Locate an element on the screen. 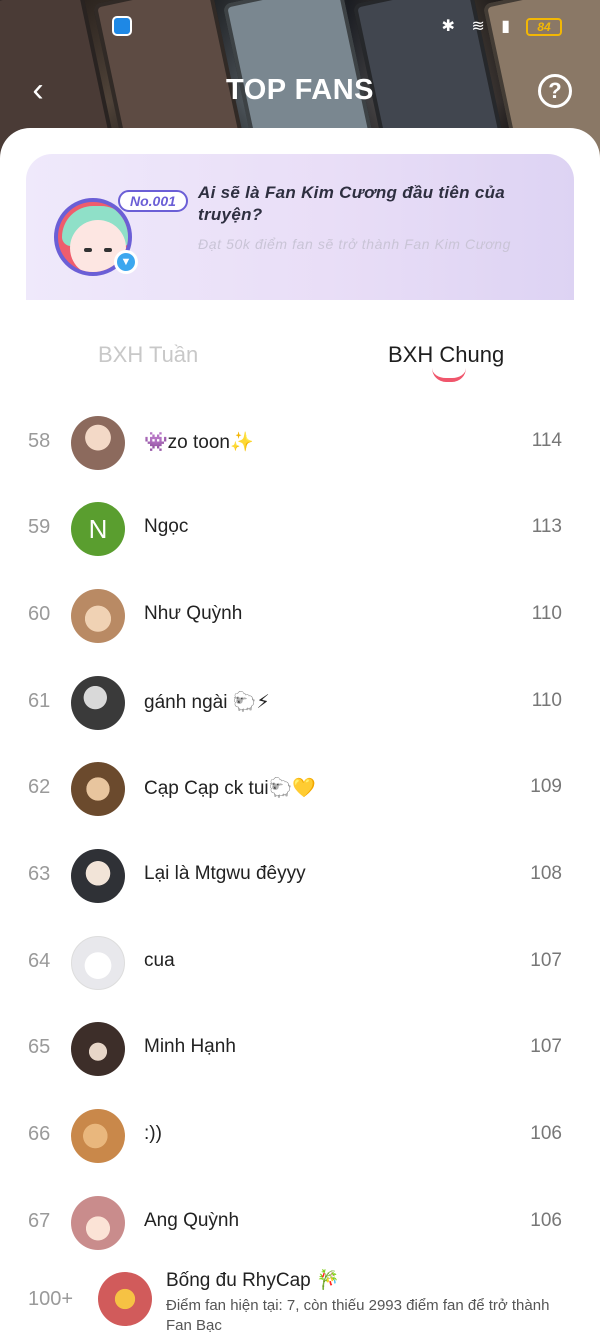  fan-score: 114 is located at coordinates (546, 440).